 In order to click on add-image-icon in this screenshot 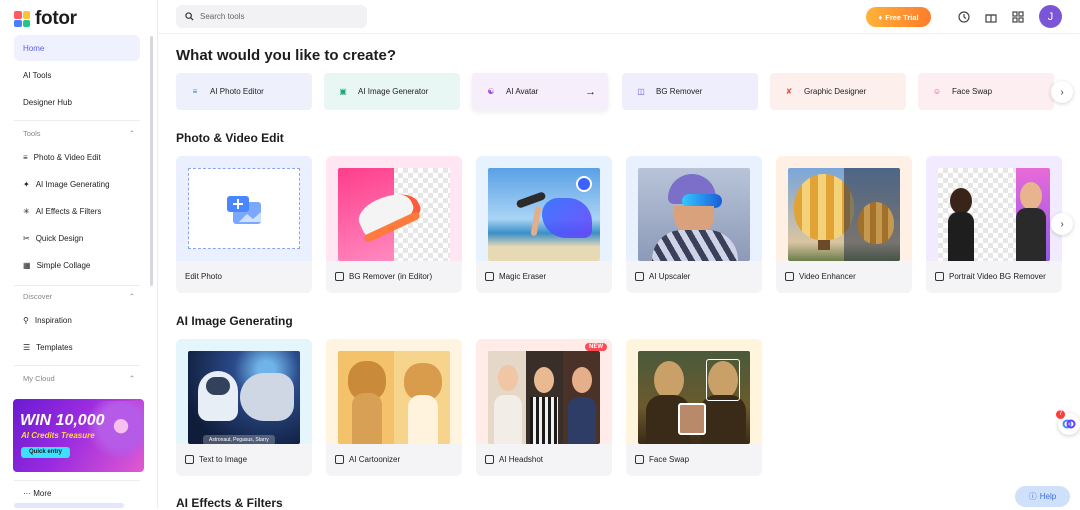, I will do `click(244, 210)`.